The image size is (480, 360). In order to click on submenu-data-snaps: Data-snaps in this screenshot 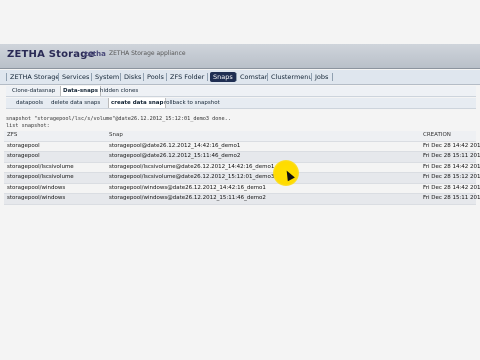, I will do `click(81, 91)`.